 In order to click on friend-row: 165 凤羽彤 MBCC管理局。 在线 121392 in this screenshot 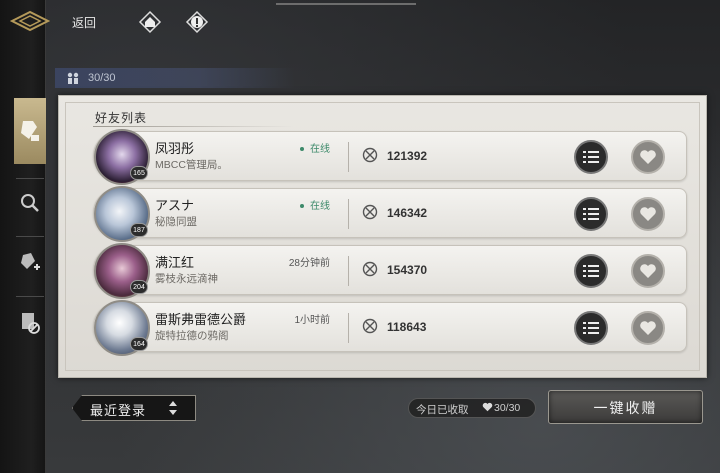, I will do `click(390, 157)`.